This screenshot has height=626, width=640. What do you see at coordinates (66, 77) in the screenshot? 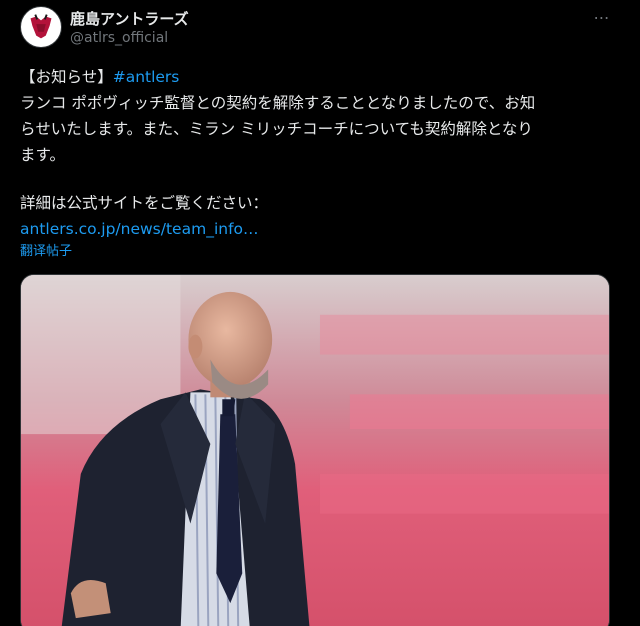
I see `notice-label: 【お知らせ】` at bounding box center [66, 77].